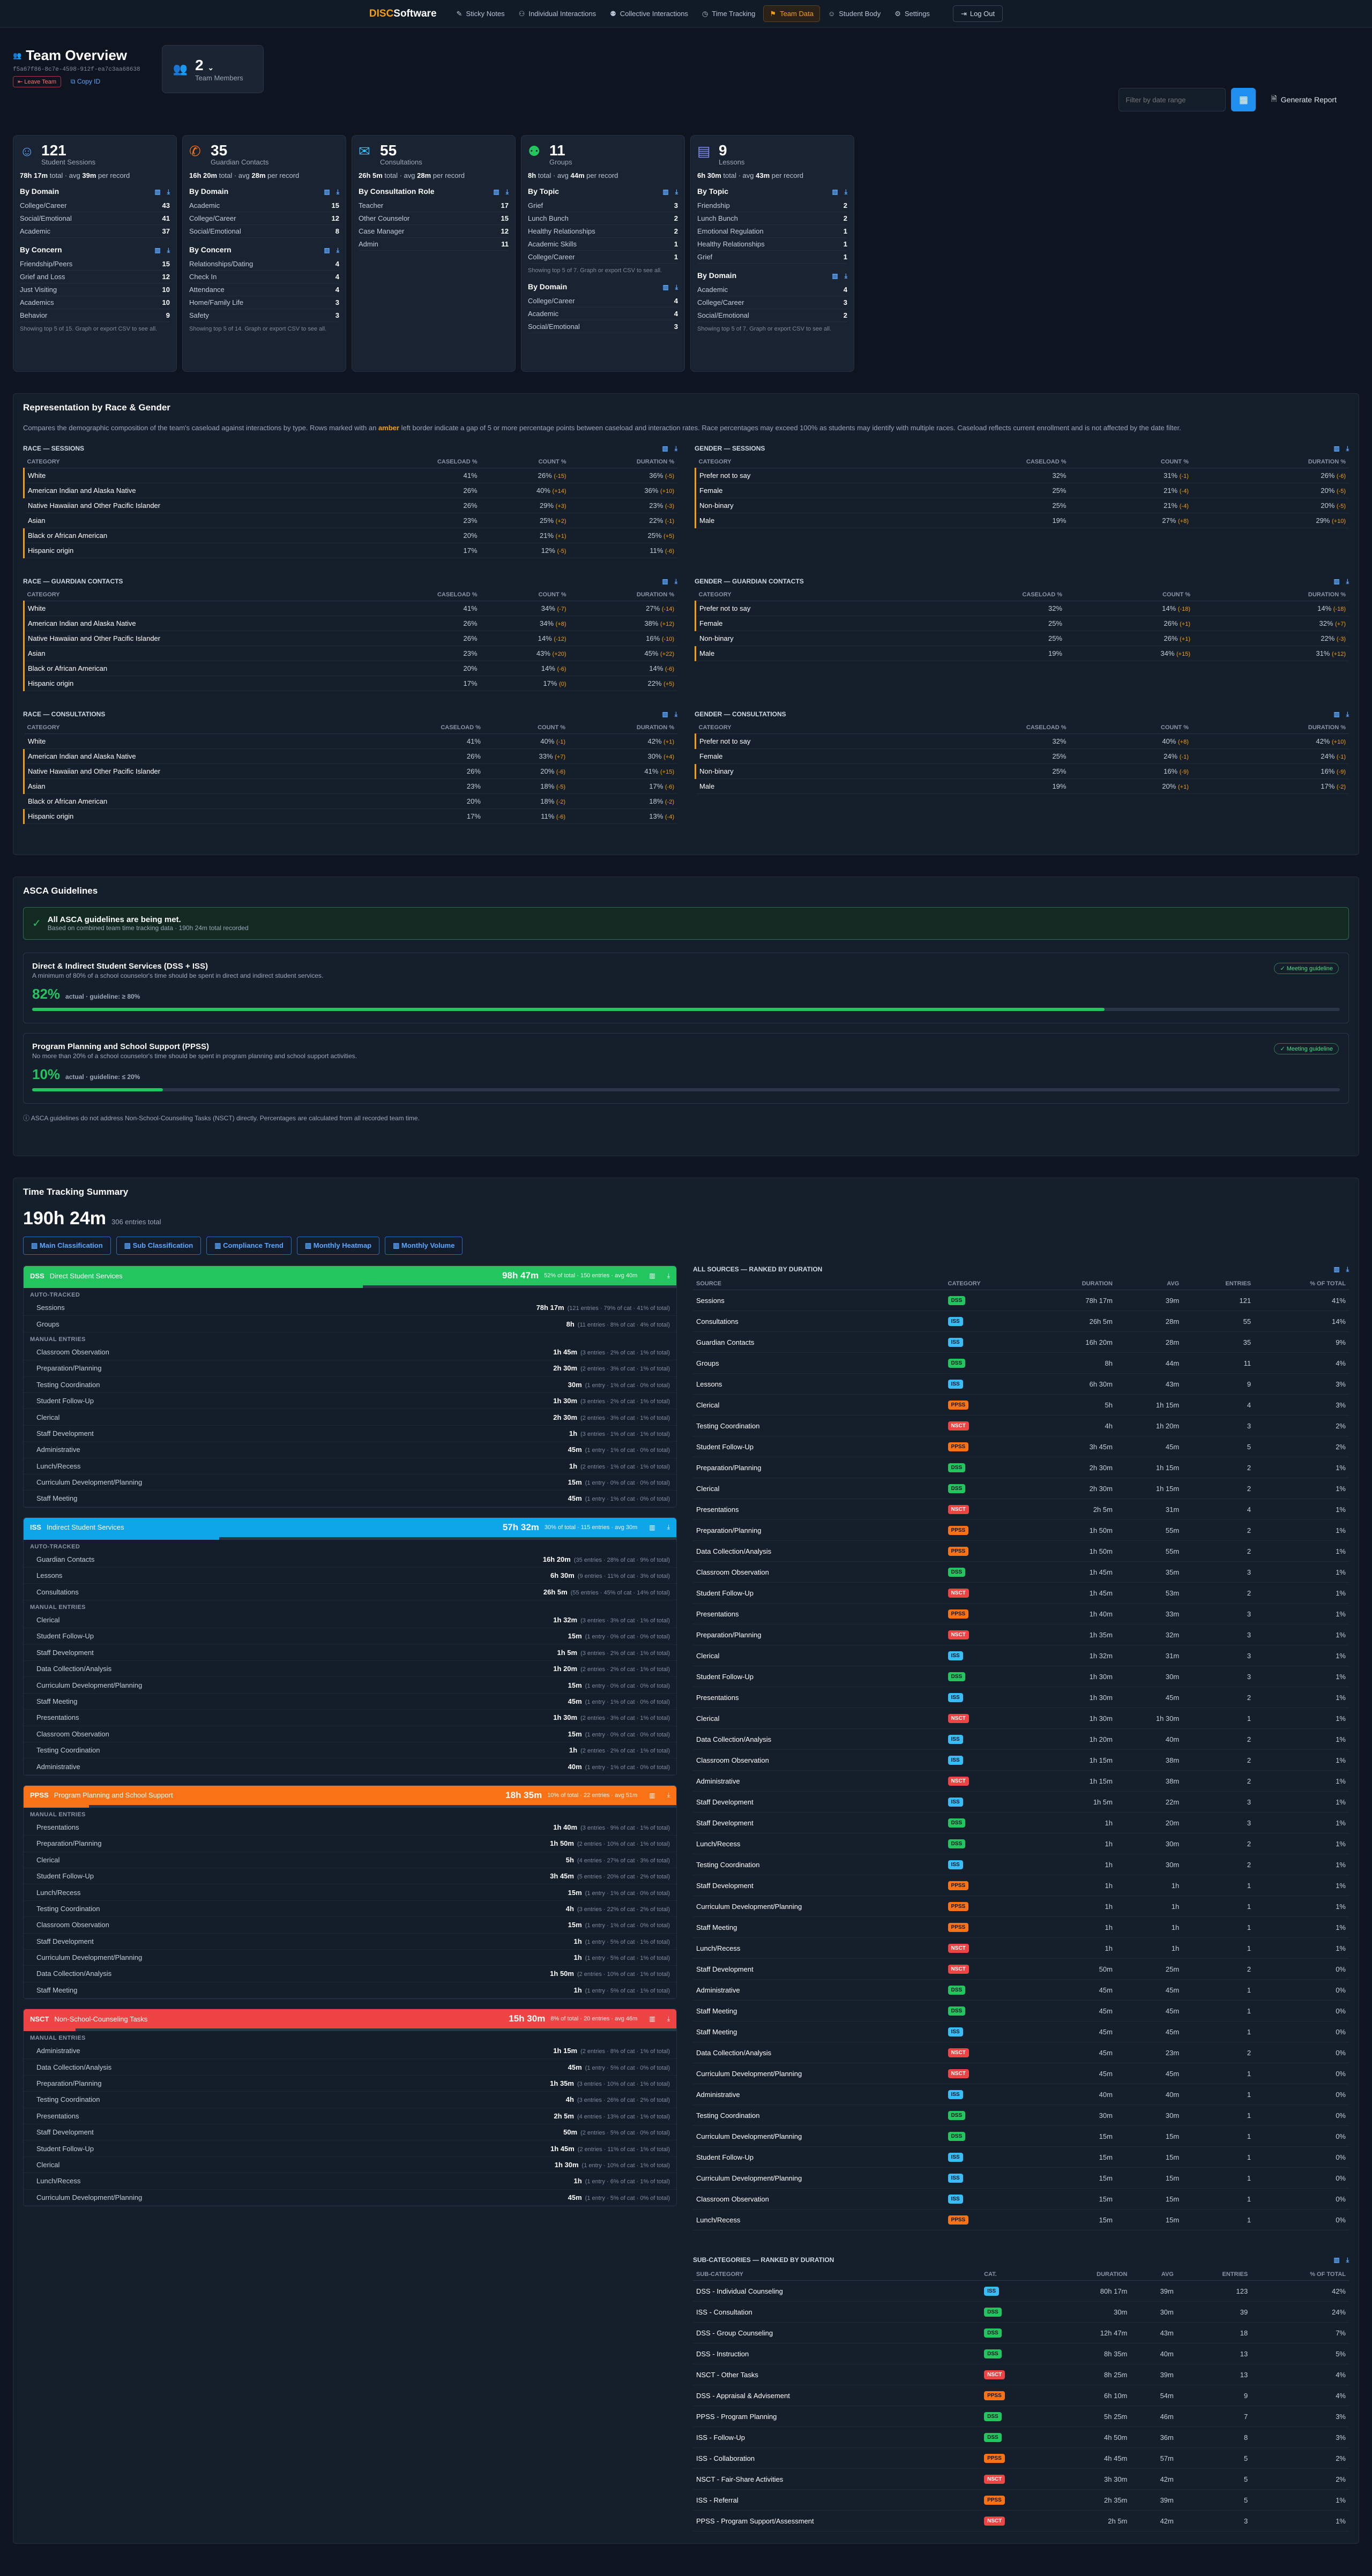  I want to click on members-widget: 👥 2 ⌄ Team Members, so click(212, 69).